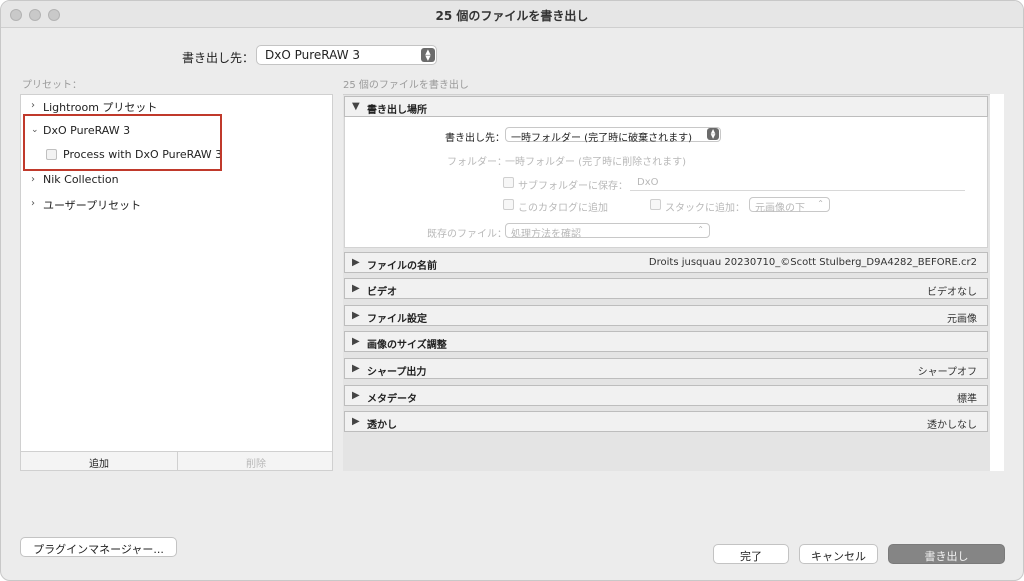 Image resolution: width=1024 pixels, height=581 pixels. What do you see at coordinates (176, 204) in the screenshot?
I see `preset-folder-user: › ユーザープリセット` at bounding box center [176, 204].